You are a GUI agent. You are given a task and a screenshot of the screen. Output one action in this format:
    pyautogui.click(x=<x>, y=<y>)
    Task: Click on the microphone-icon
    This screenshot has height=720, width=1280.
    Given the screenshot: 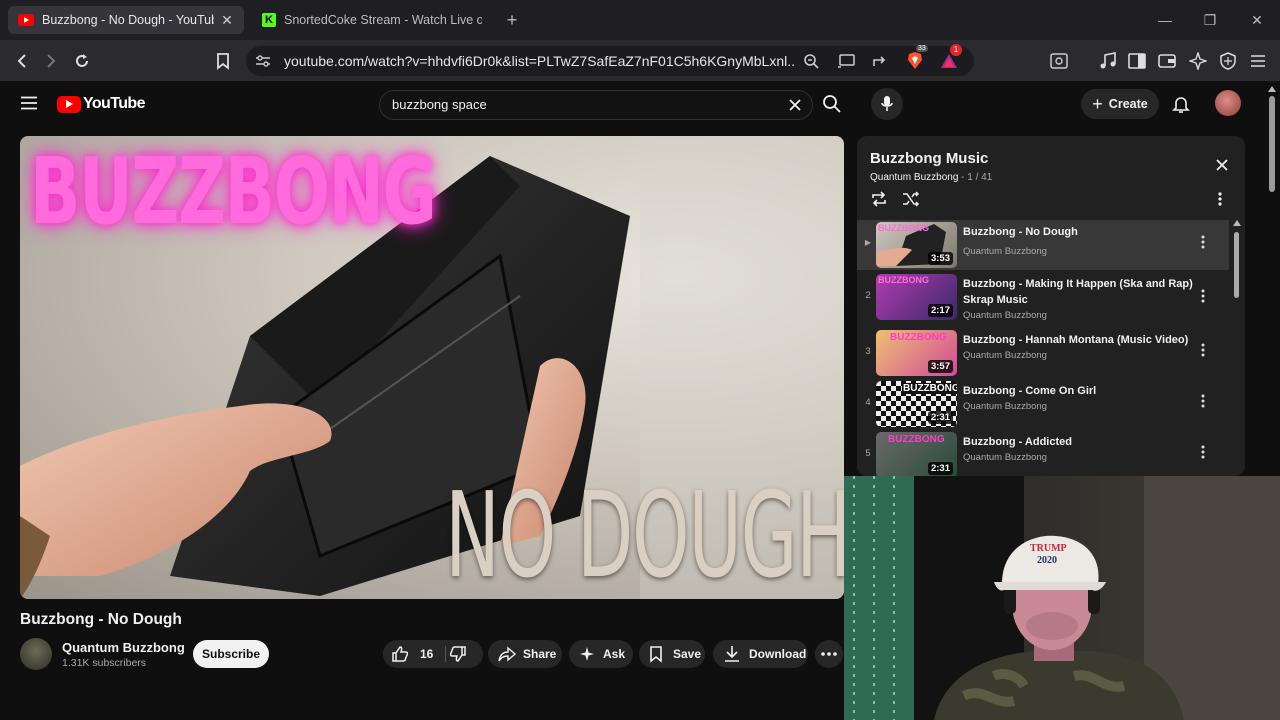 What is the action you would take?
    pyautogui.click(x=887, y=103)
    